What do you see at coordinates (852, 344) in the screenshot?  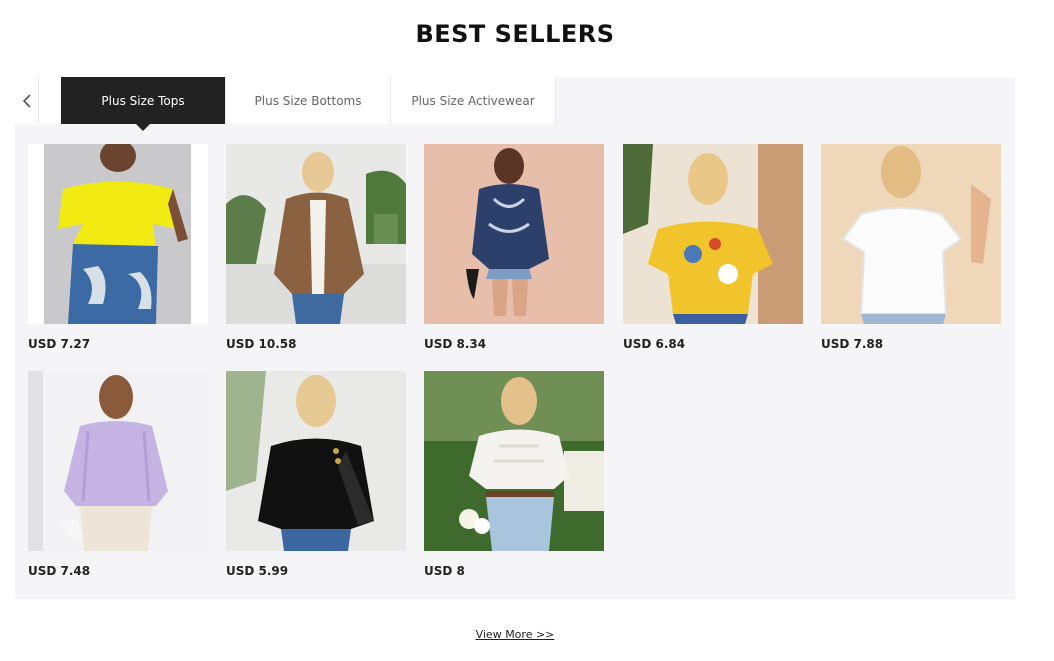 I see `product-price: USD 7.88` at bounding box center [852, 344].